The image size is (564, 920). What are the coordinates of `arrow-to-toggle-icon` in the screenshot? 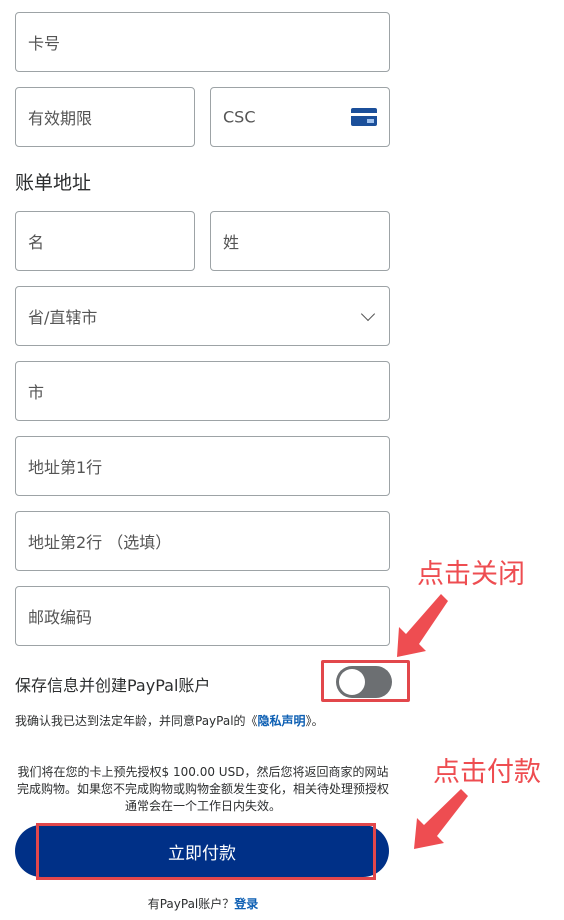 It's located at (422, 625).